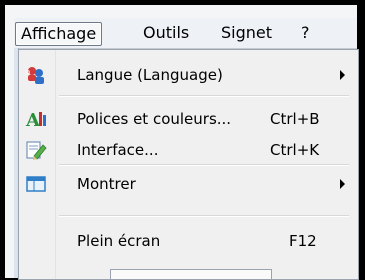  Describe the element at coordinates (106, 184) in the screenshot. I see `menu-item-label: Montrer` at that location.